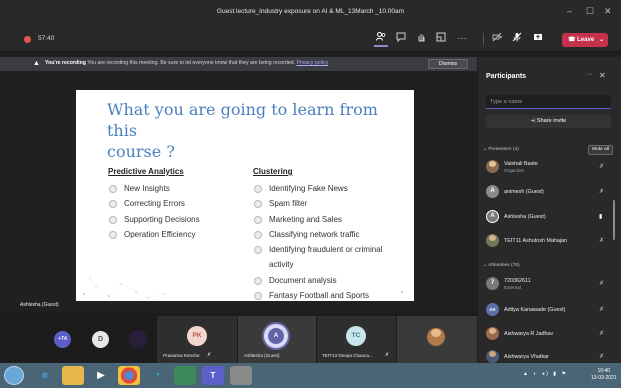 This screenshot has width=621, height=388. I want to click on avatar-a: A, so click(276, 336).